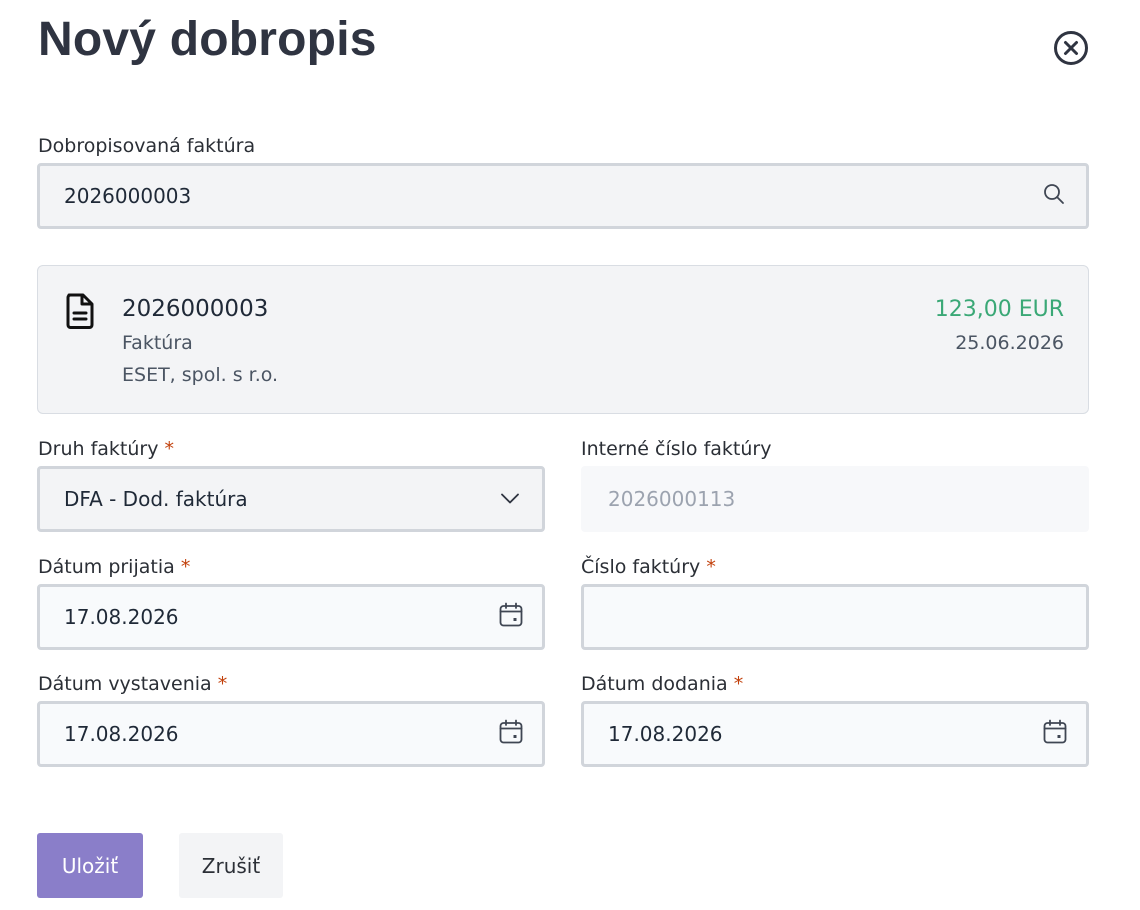  I want to click on cancel-button: Zrušiť, so click(231, 865).